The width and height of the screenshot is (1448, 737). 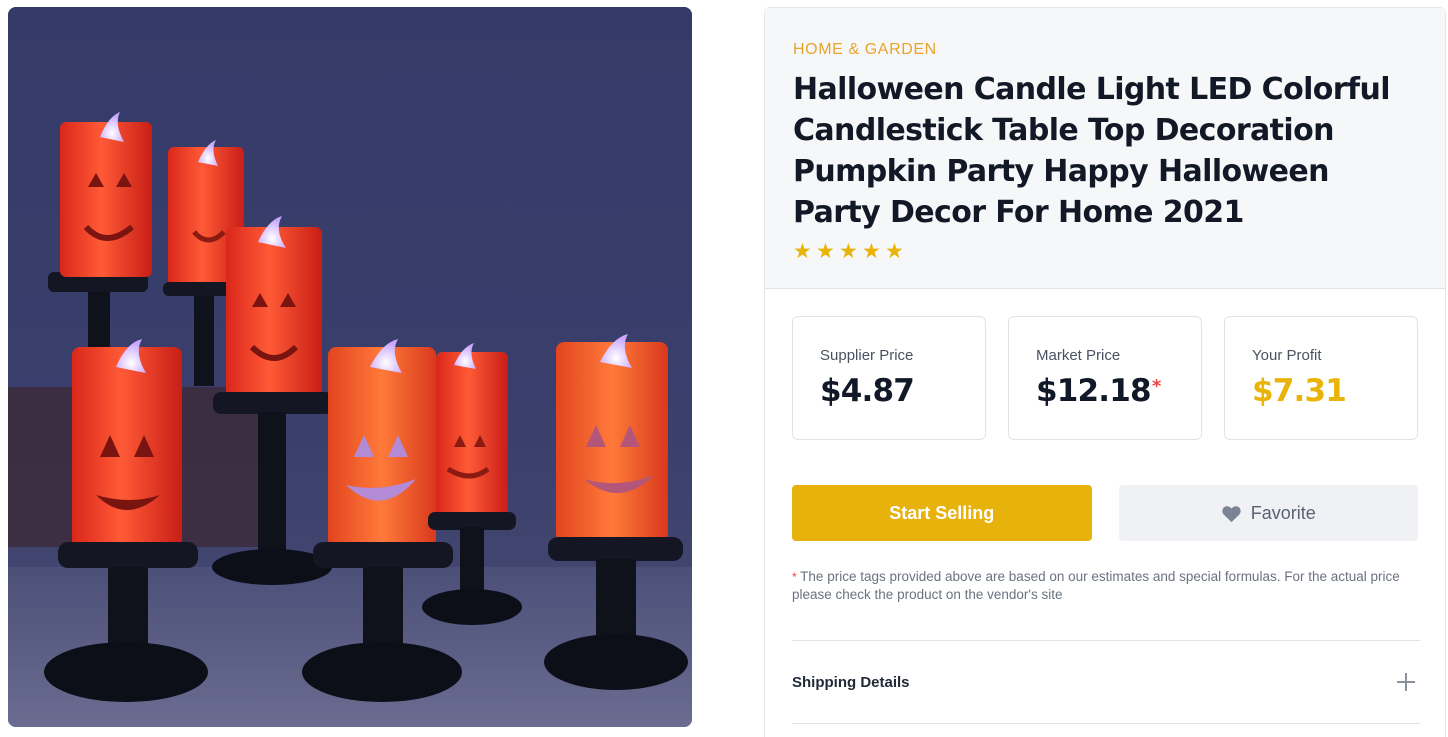 What do you see at coordinates (1231, 513) in the screenshot?
I see `heart-icon` at bounding box center [1231, 513].